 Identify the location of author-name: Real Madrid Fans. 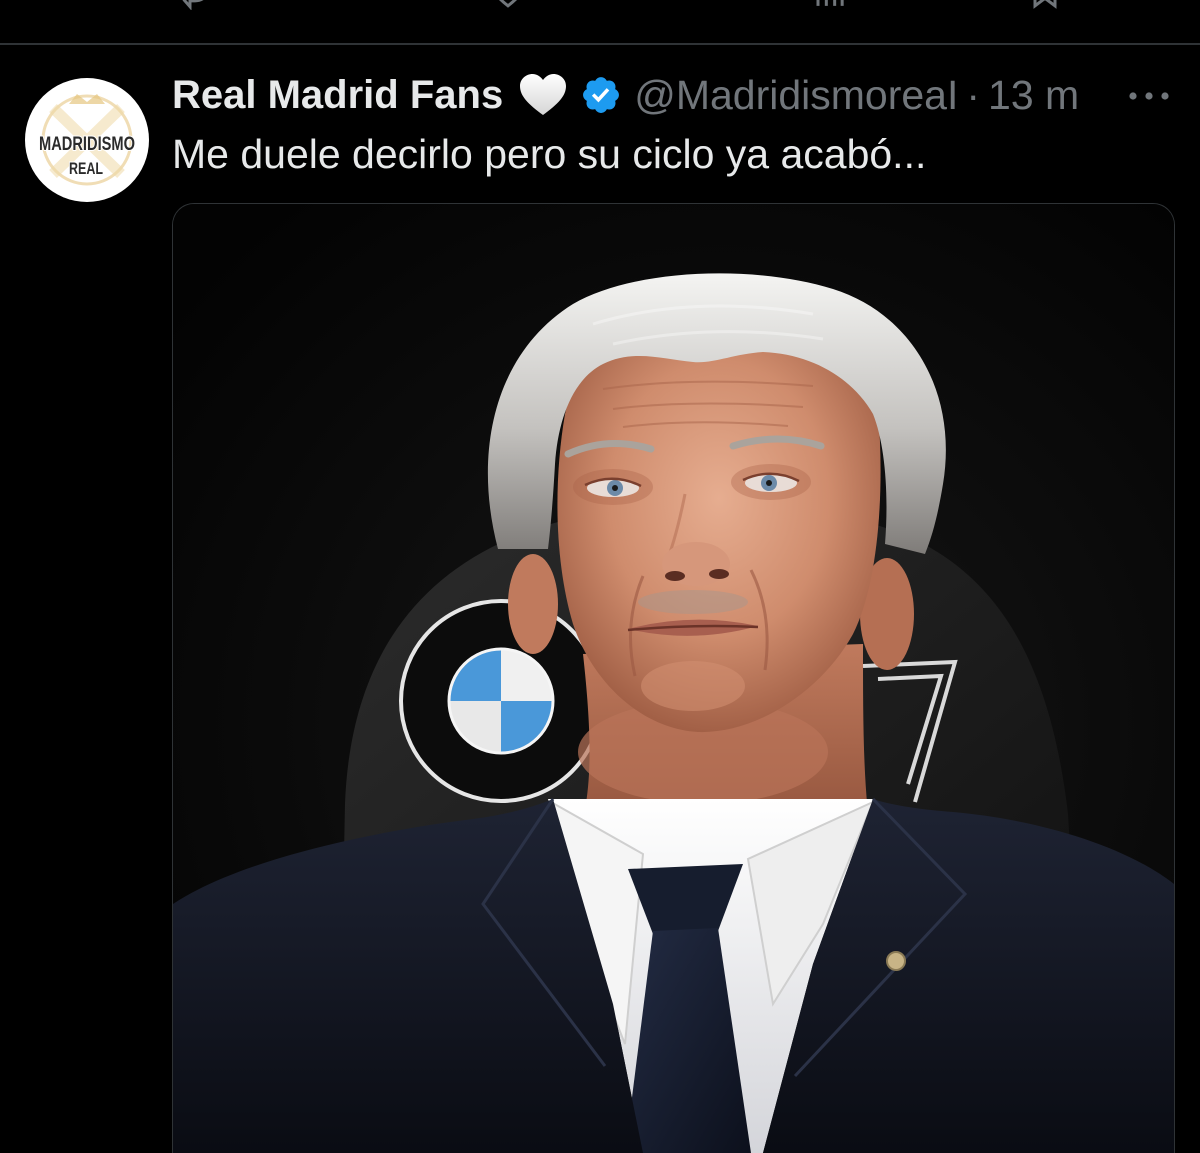
(337, 95).